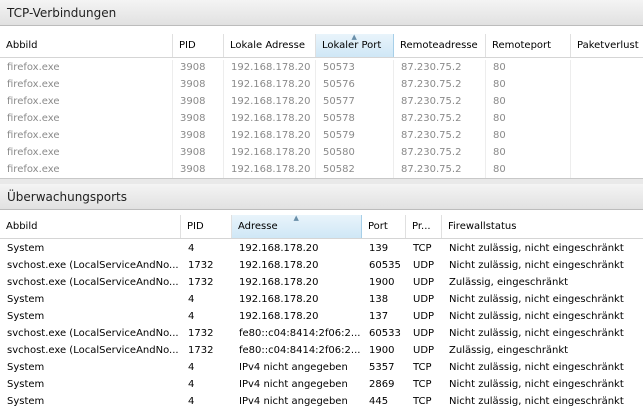  I want to click on cell-port: 139, so click(379, 248).